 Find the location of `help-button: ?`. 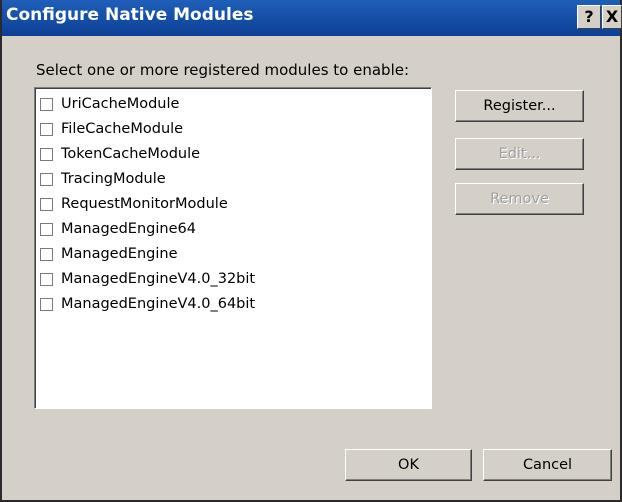

help-button: ? is located at coordinates (589, 17).